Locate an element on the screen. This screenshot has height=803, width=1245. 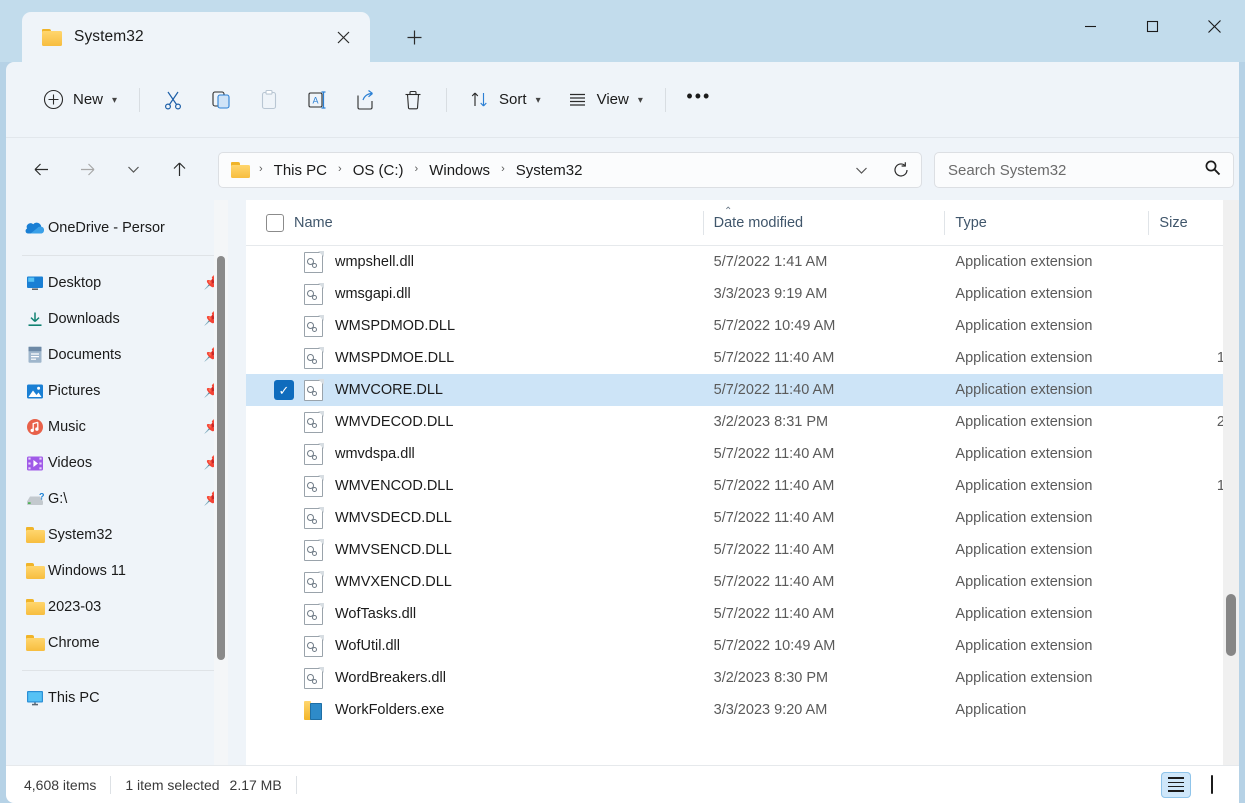
delete-icon is located at coordinates (413, 99).